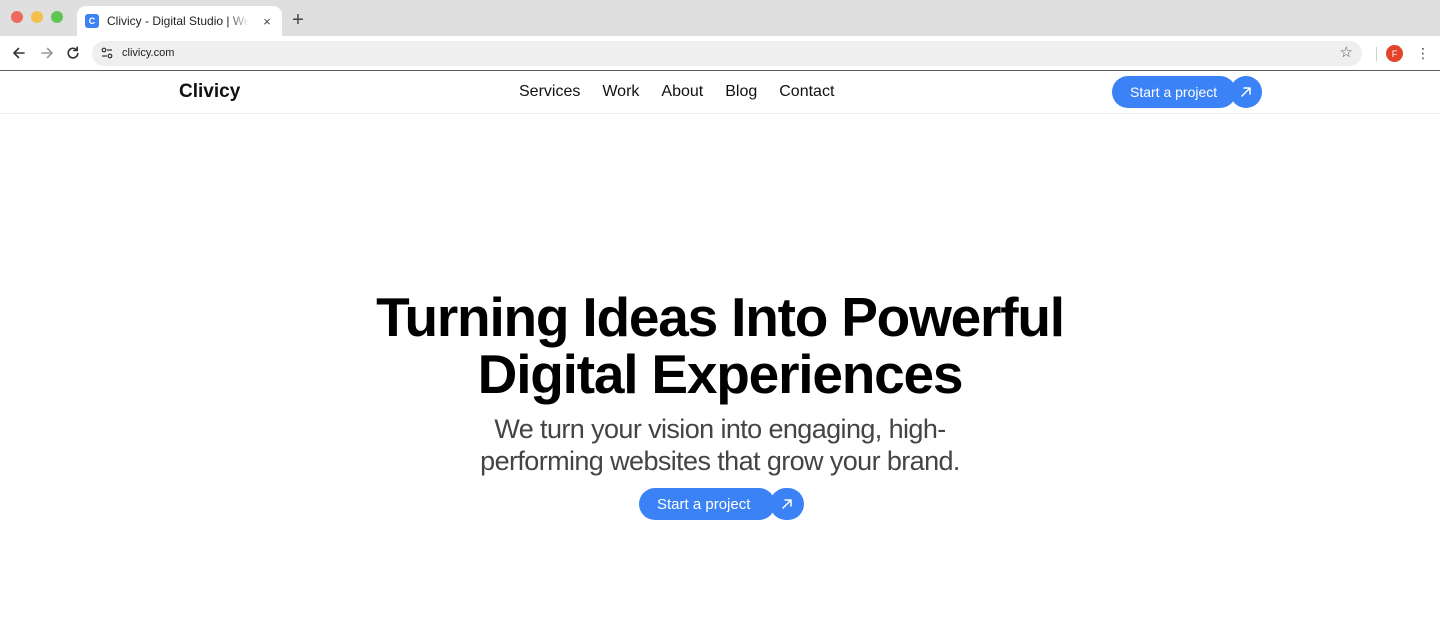  What do you see at coordinates (92, 21) in the screenshot?
I see `favicon-icon: C` at bounding box center [92, 21].